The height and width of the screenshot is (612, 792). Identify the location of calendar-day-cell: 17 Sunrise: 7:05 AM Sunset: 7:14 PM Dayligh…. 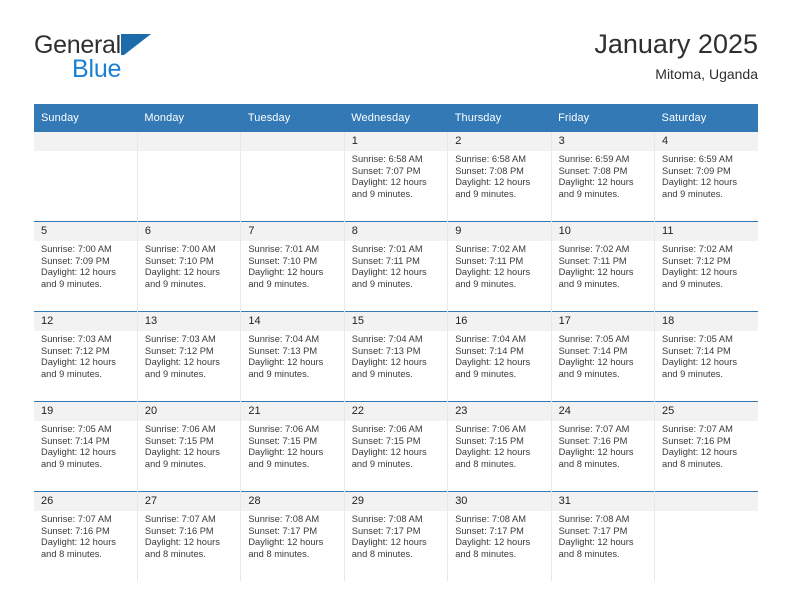
(603, 356).